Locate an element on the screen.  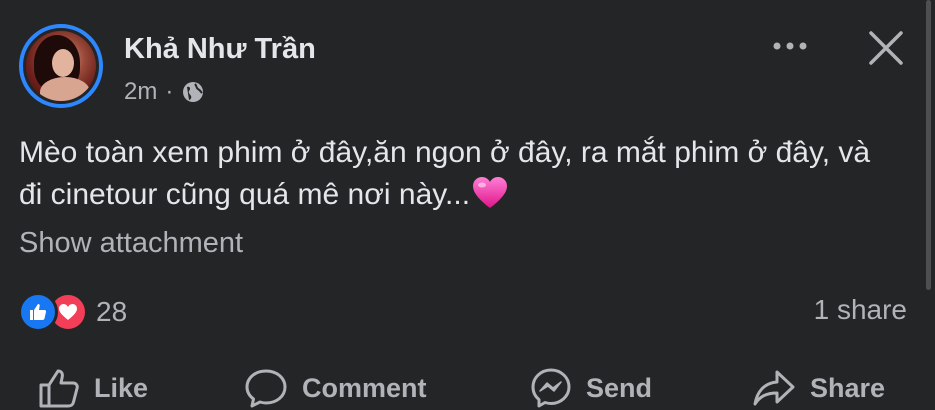
more-options-button is located at coordinates (790, 46).